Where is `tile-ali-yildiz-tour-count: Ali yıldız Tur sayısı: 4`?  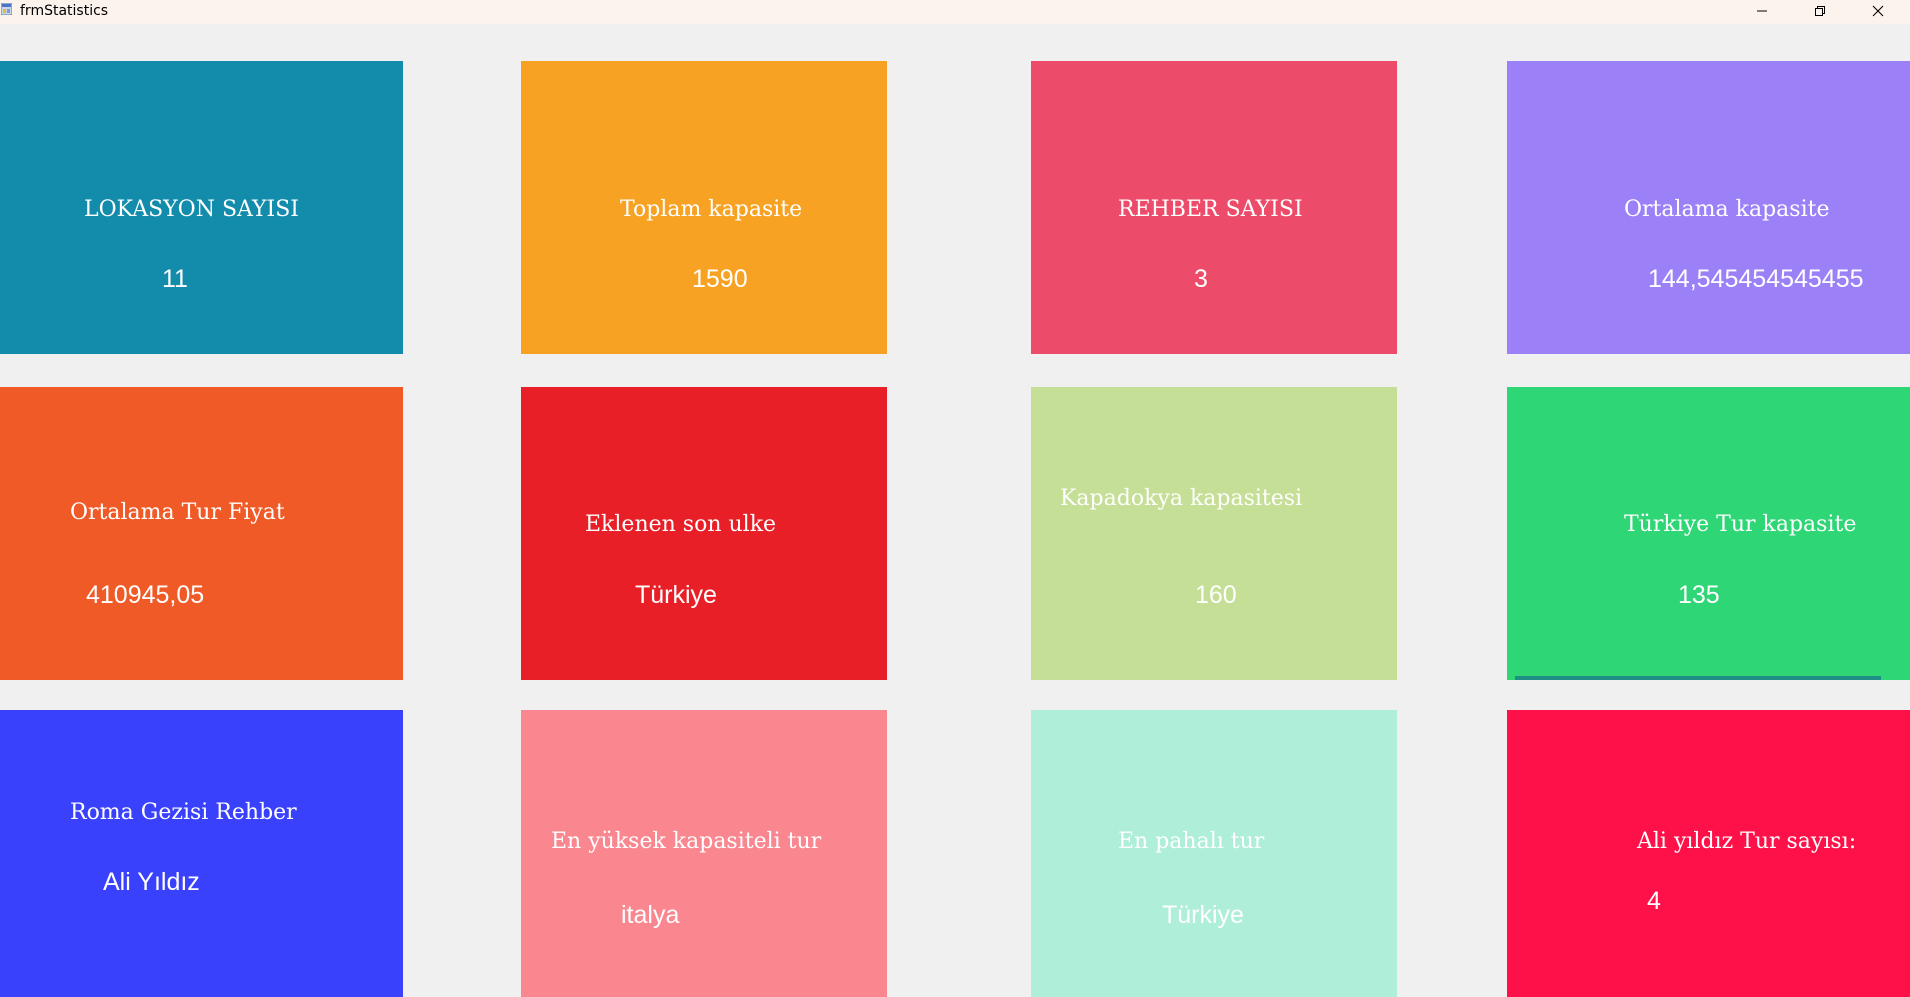
tile-ali-yildiz-tour-count: Ali yıldız Tur sayısı: 4 is located at coordinates (1708, 853).